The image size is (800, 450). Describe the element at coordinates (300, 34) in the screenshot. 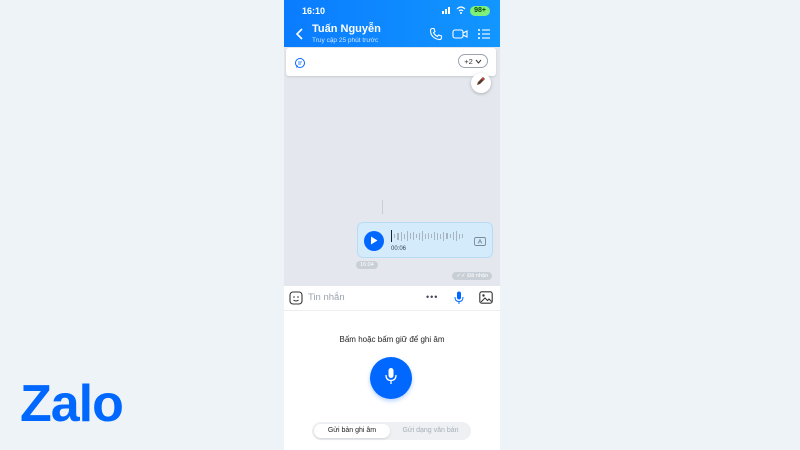

I see `back-icon` at that location.